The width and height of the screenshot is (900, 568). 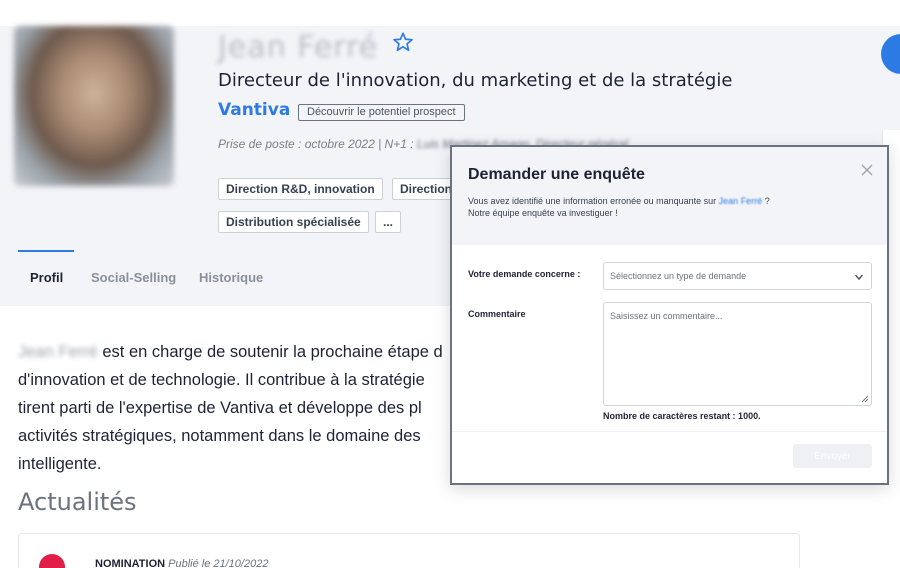 What do you see at coordinates (865, 399) in the screenshot?
I see `resize-handle-icon` at bounding box center [865, 399].